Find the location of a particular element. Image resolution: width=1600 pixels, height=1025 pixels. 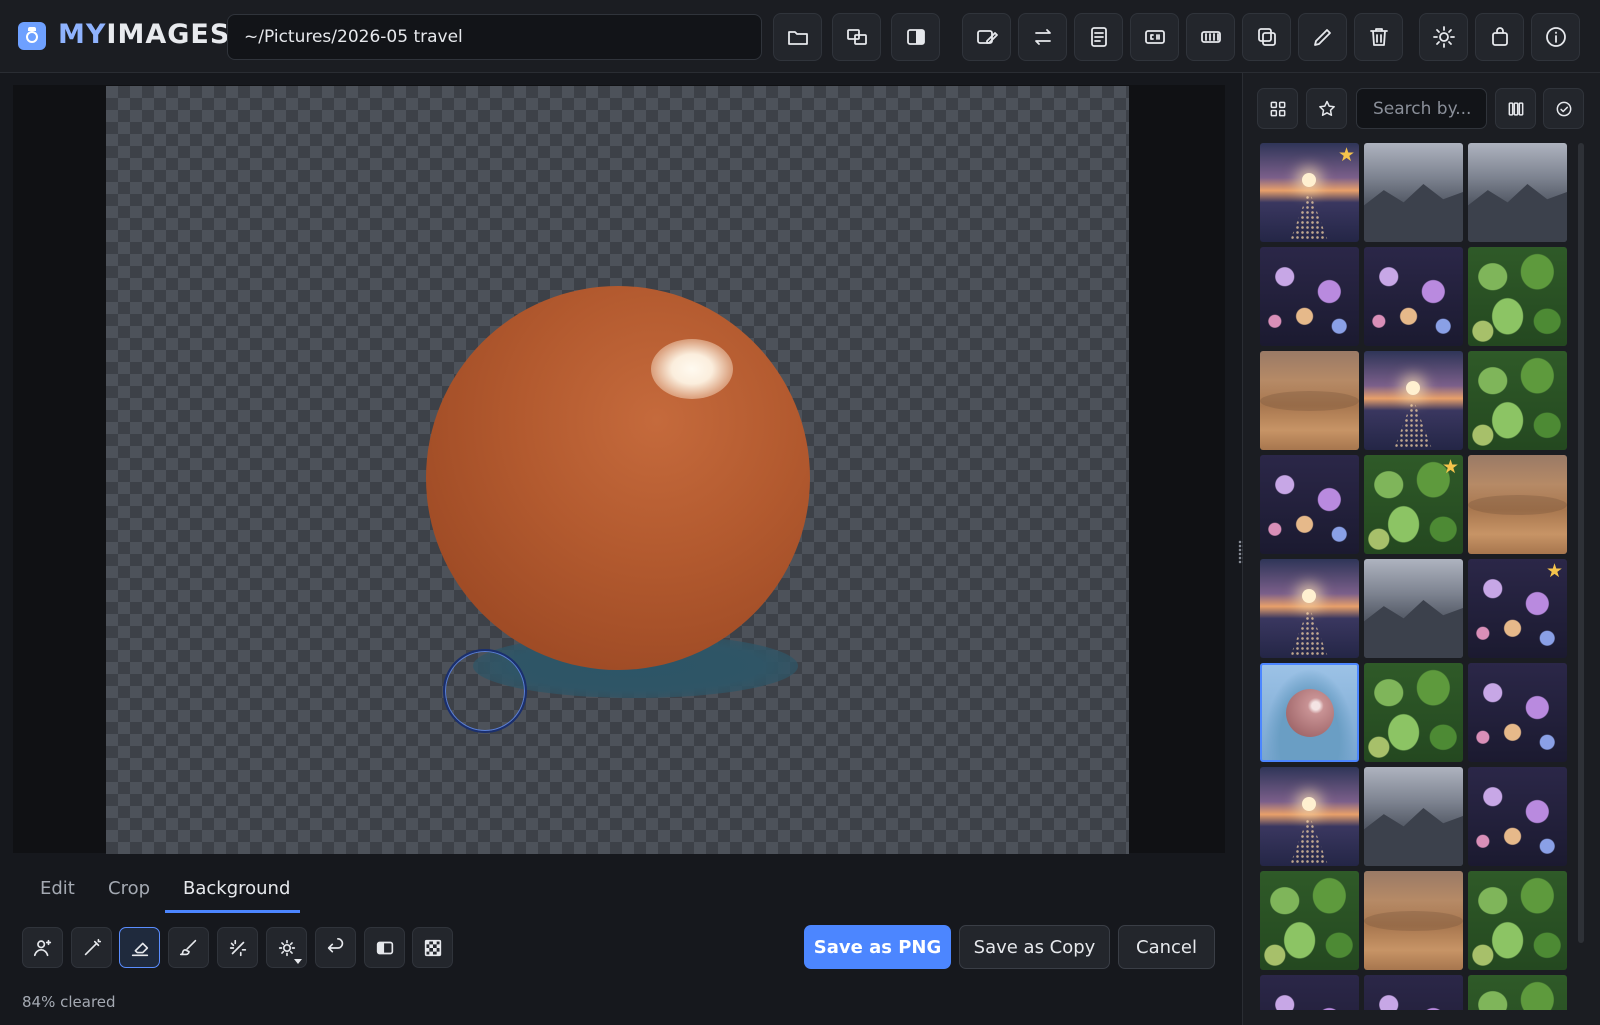

chevron-down-icon is located at coordinates (298, 961).